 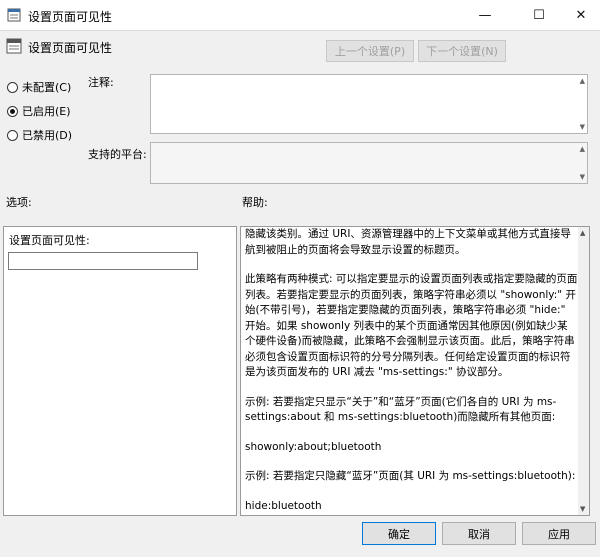 What do you see at coordinates (283, 505) in the screenshot?
I see `help-paragraph: hide:bluetooth` at bounding box center [283, 505].